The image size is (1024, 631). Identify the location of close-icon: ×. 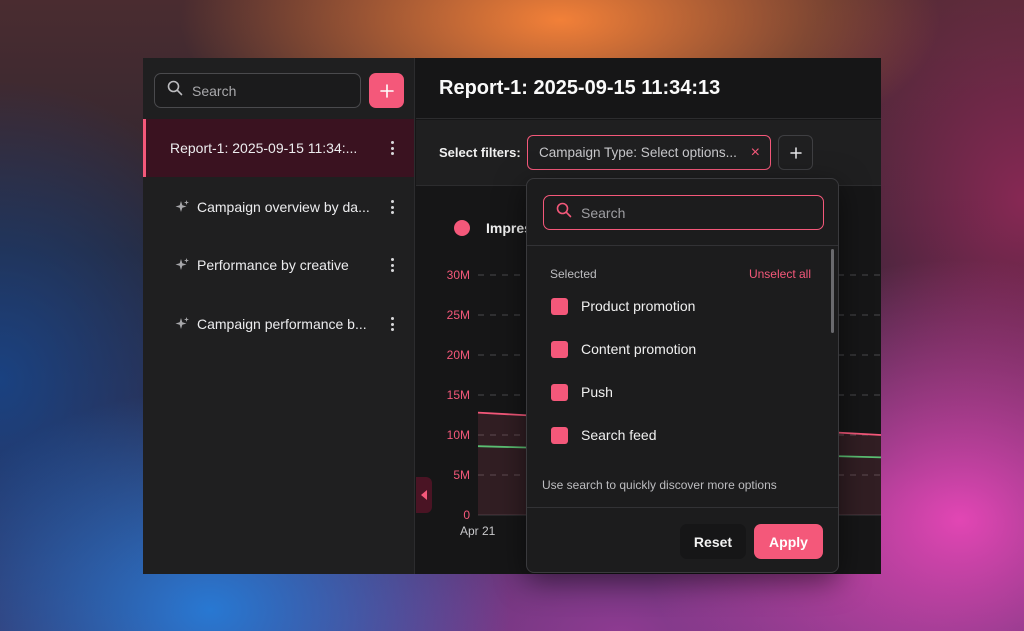
(755, 153).